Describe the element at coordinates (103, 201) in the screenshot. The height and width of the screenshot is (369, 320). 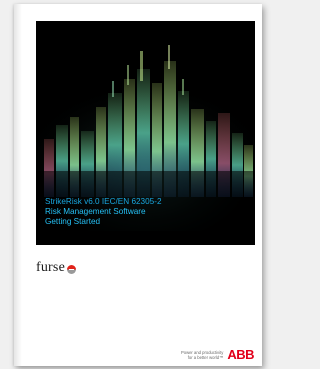
I see `cover-title-line-1: StrikeRisk v6.0 IEC/EN 62305-2` at that location.